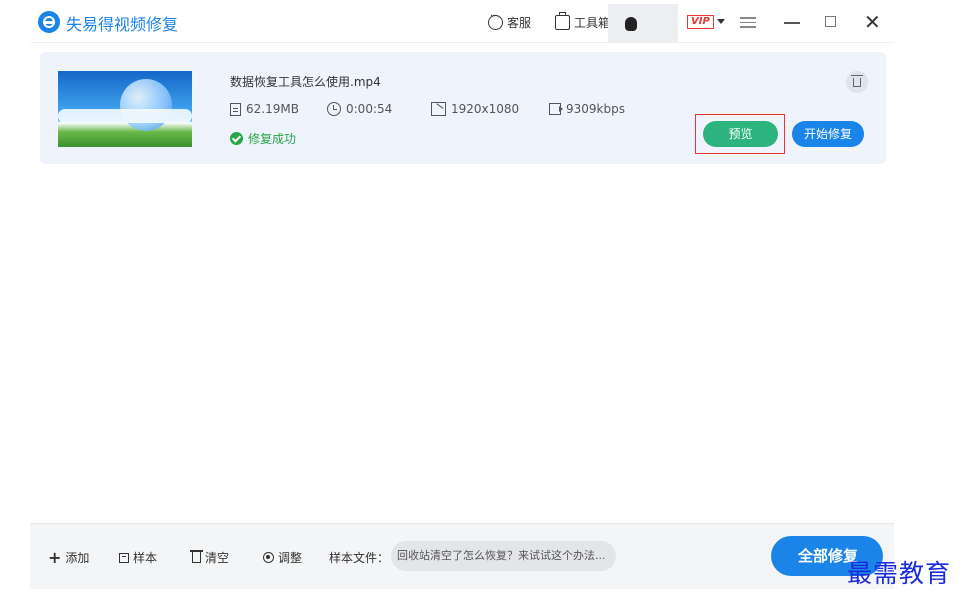  Describe the element at coordinates (196, 556) in the screenshot. I see `clear-icon` at that location.